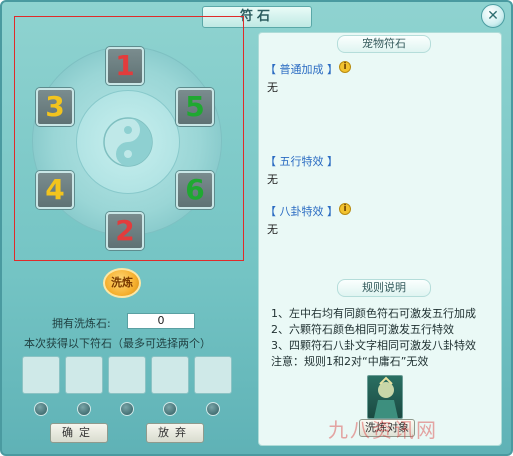  I want to click on obtained-stones-label: 本次获得以下符石（最多可选择两个）, so click(117, 343).